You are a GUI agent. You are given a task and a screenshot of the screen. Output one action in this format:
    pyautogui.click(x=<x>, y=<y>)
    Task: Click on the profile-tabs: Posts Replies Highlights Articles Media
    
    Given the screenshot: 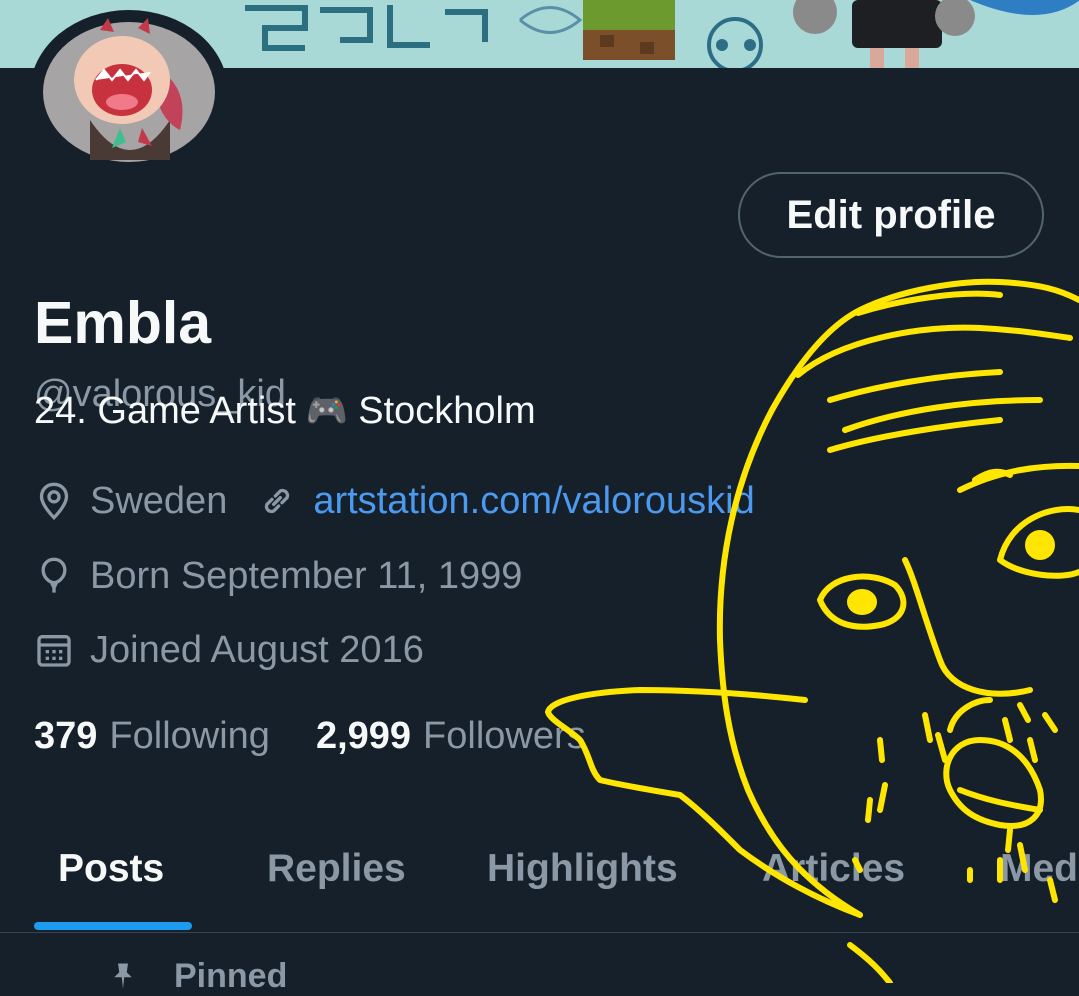 What is the action you would take?
    pyautogui.click(x=539, y=877)
    